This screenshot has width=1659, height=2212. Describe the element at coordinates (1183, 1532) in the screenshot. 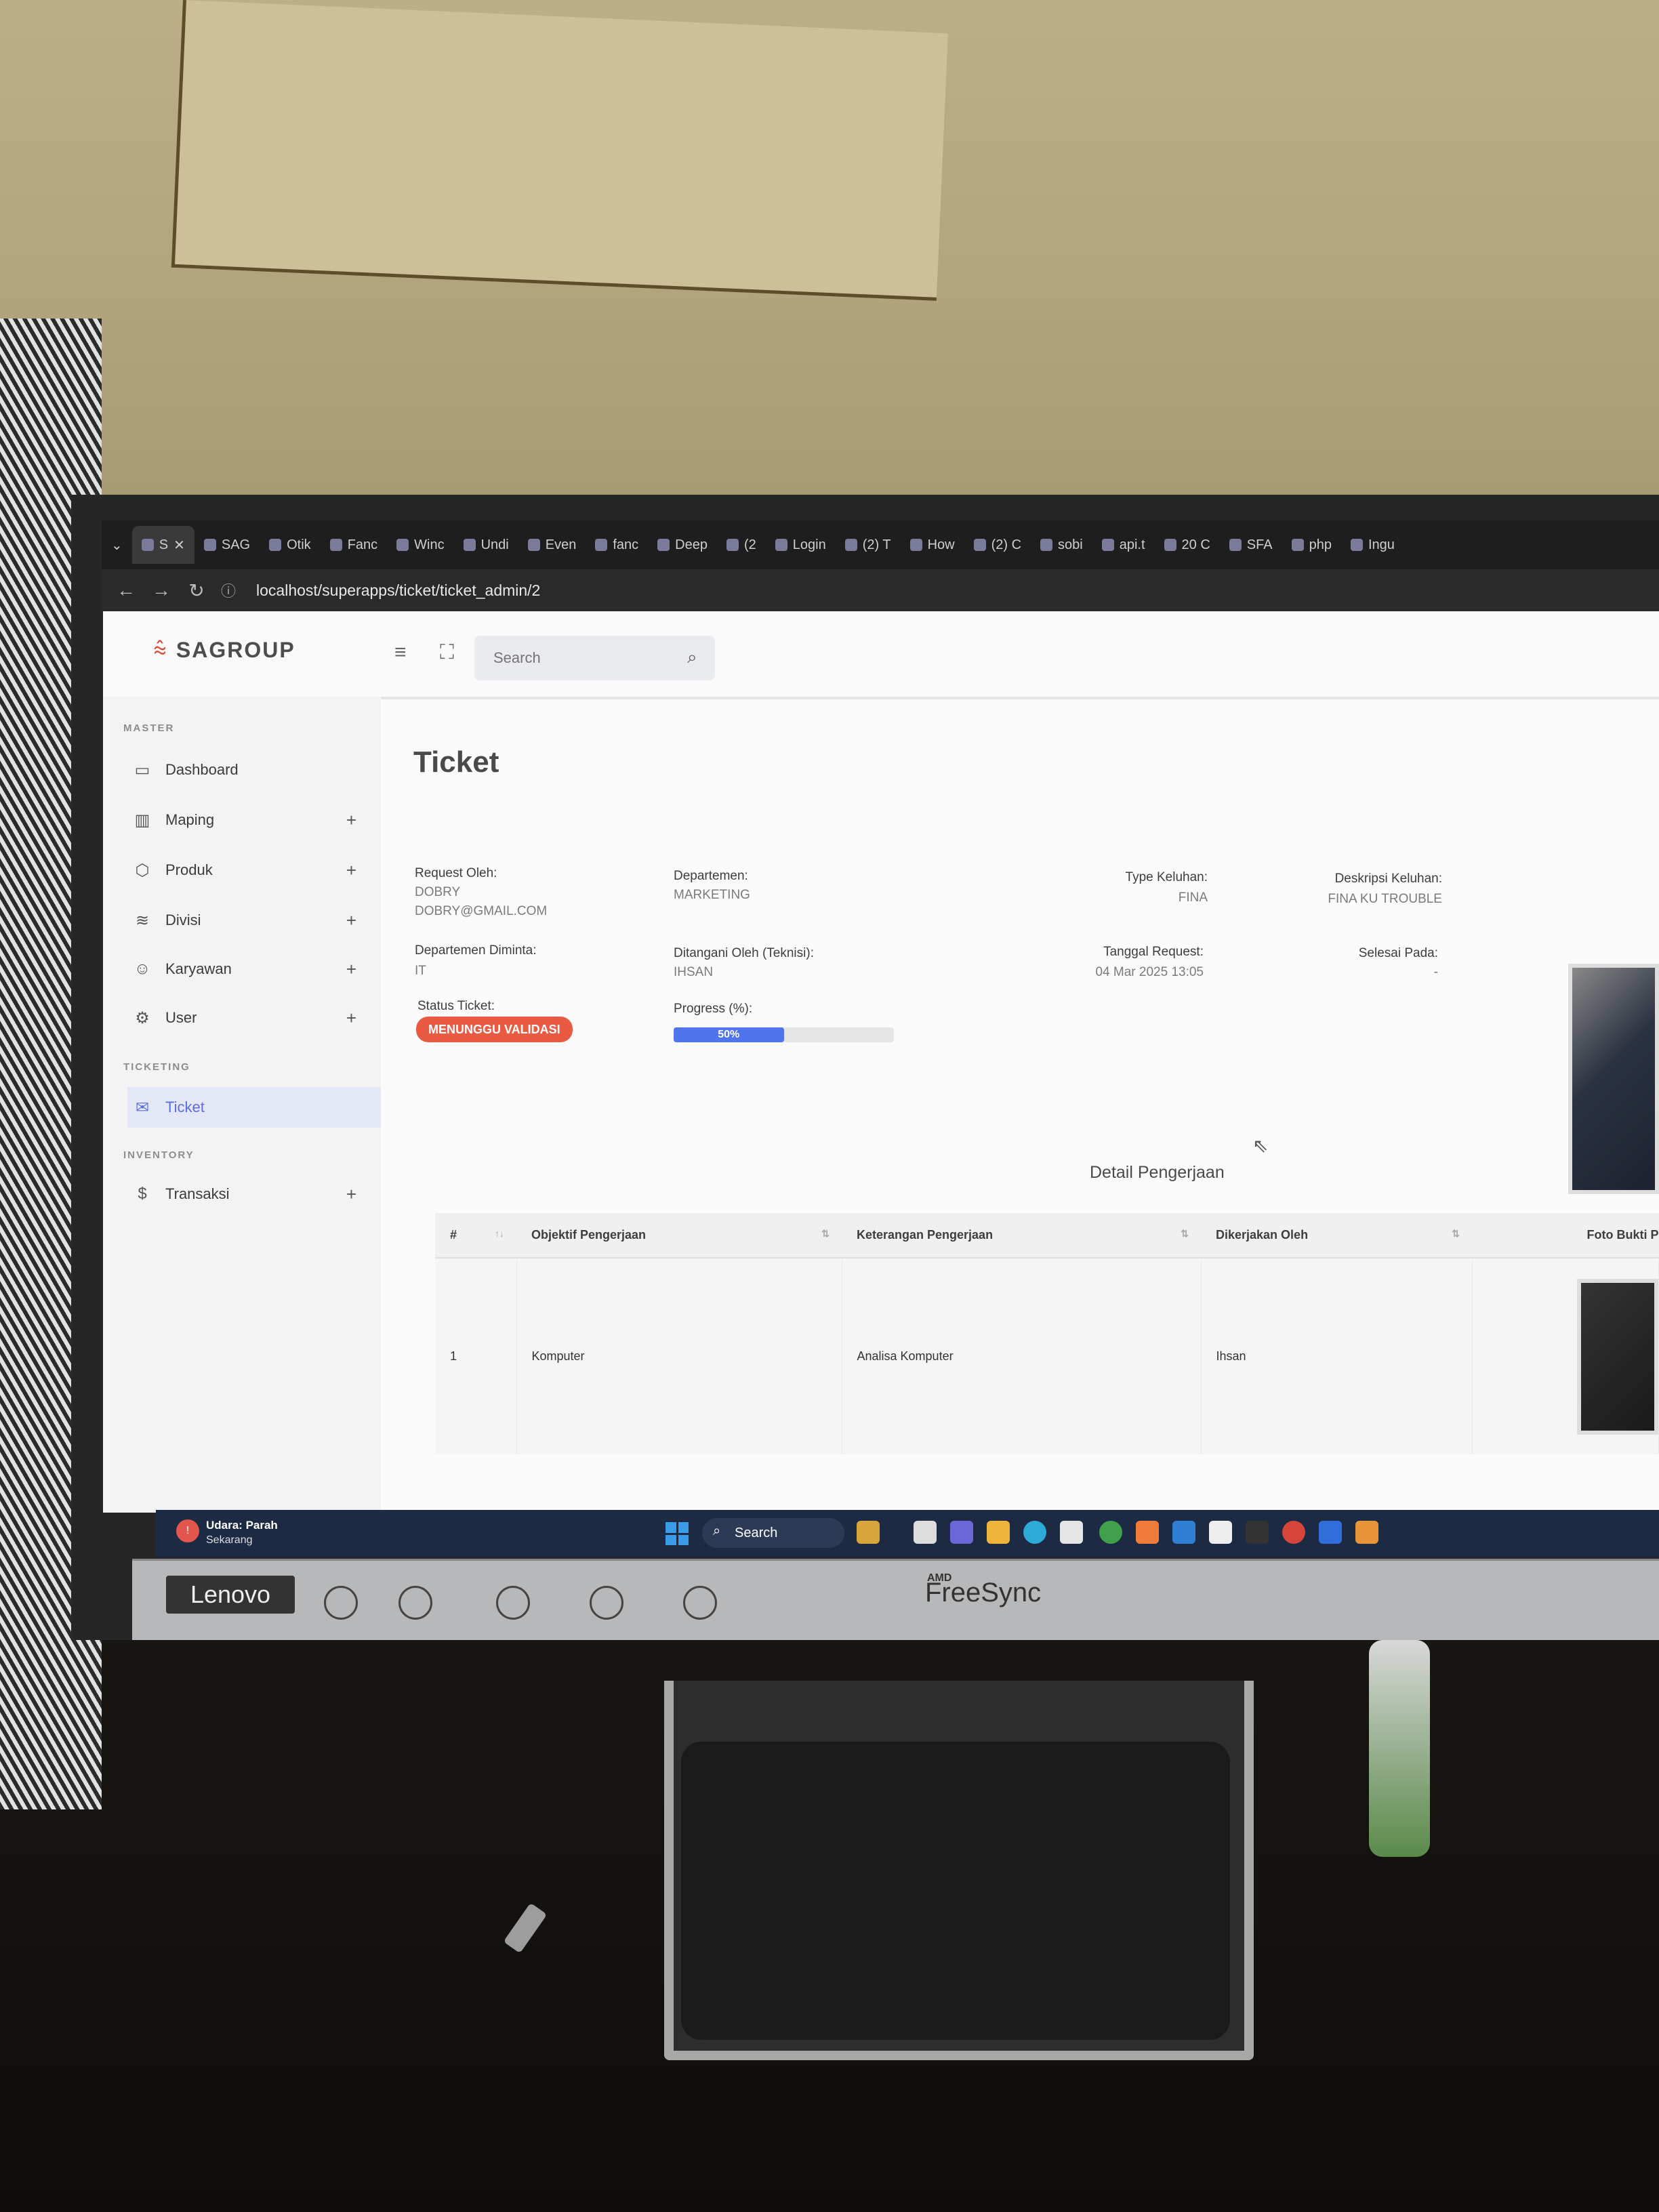

I see `vscode-icon` at that location.